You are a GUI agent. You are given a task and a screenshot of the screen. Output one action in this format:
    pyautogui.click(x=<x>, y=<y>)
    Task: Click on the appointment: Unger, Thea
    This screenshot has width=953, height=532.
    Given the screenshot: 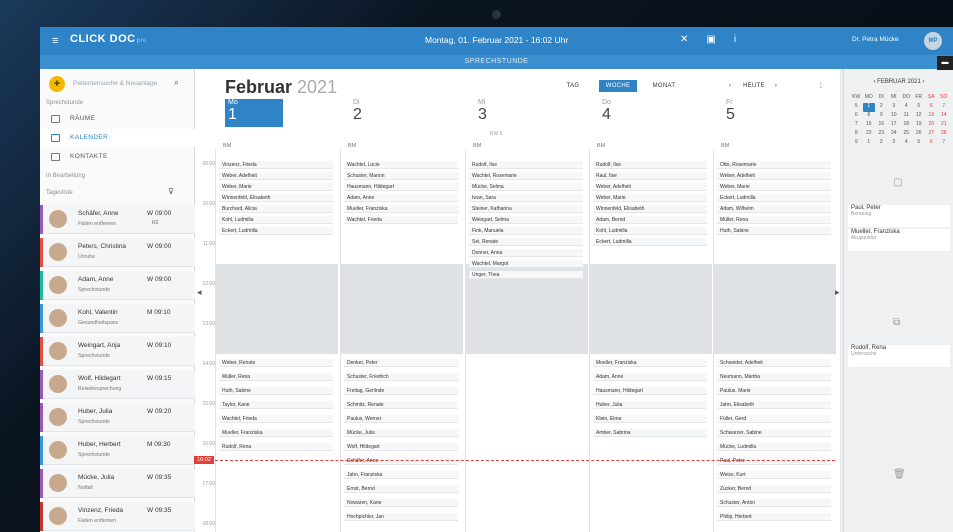 What is the action you would take?
    pyautogui.click(x=526, y=275)
    